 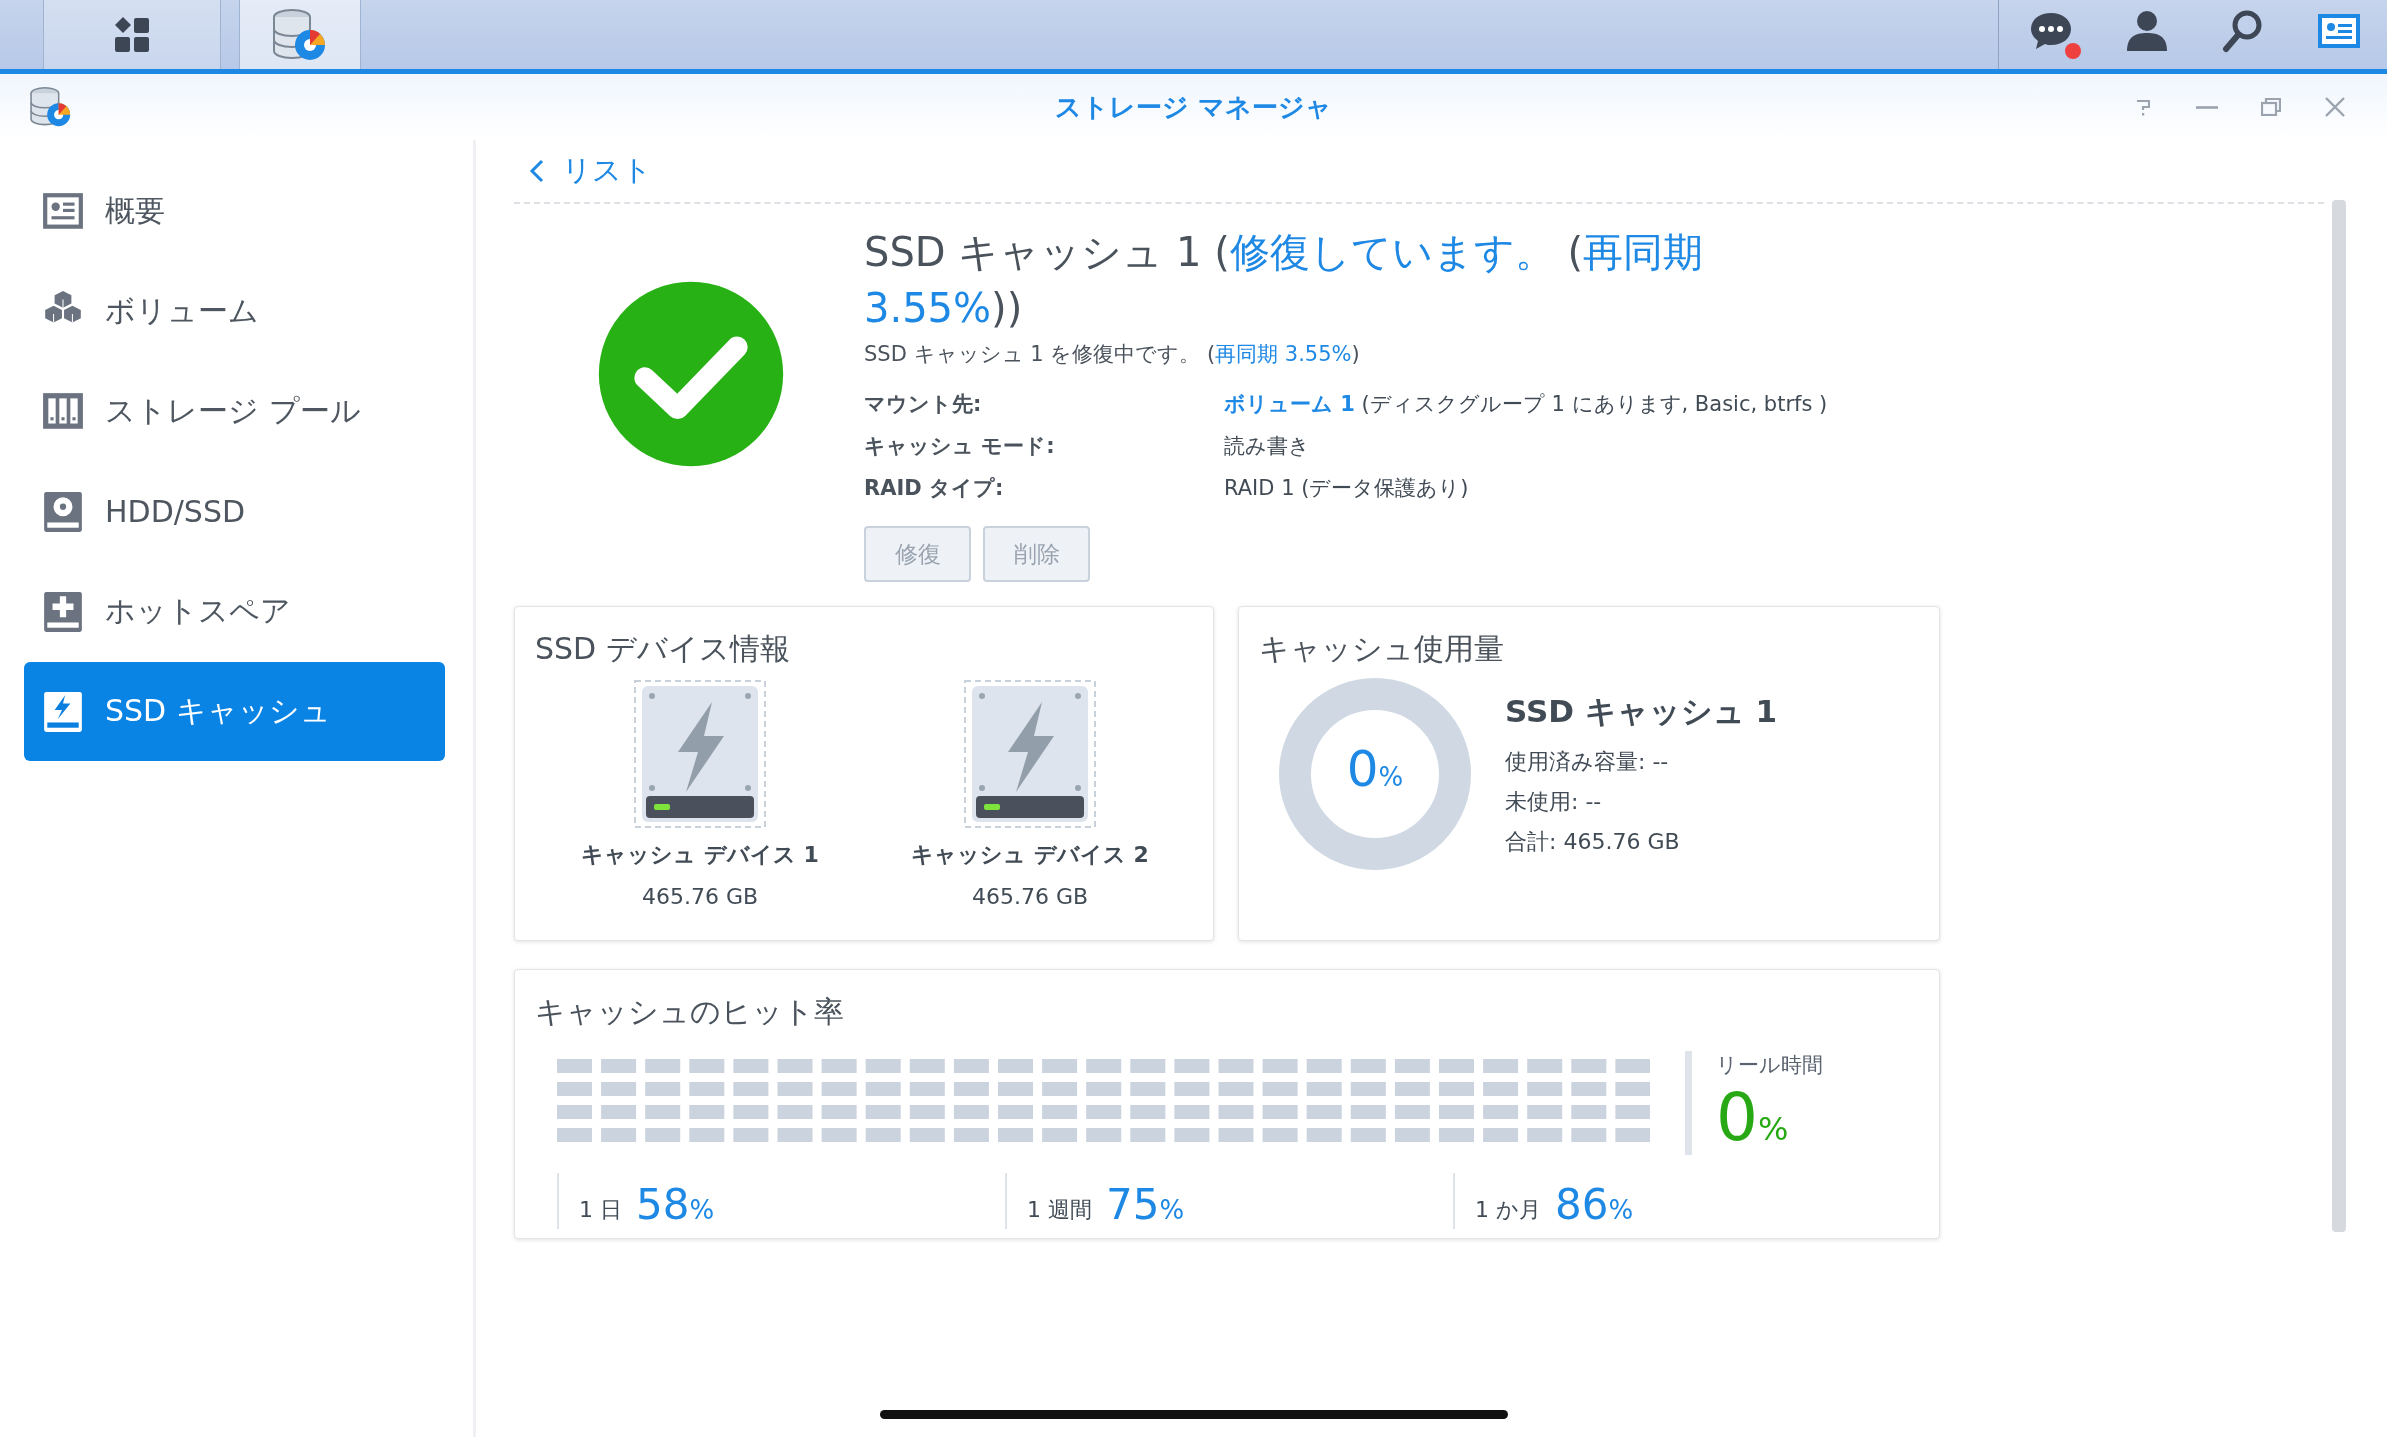 What do you see at coordinates (600, 1210) in the screenshot?
I see `period-label: 1 日` at bounding box center [600, 1210].